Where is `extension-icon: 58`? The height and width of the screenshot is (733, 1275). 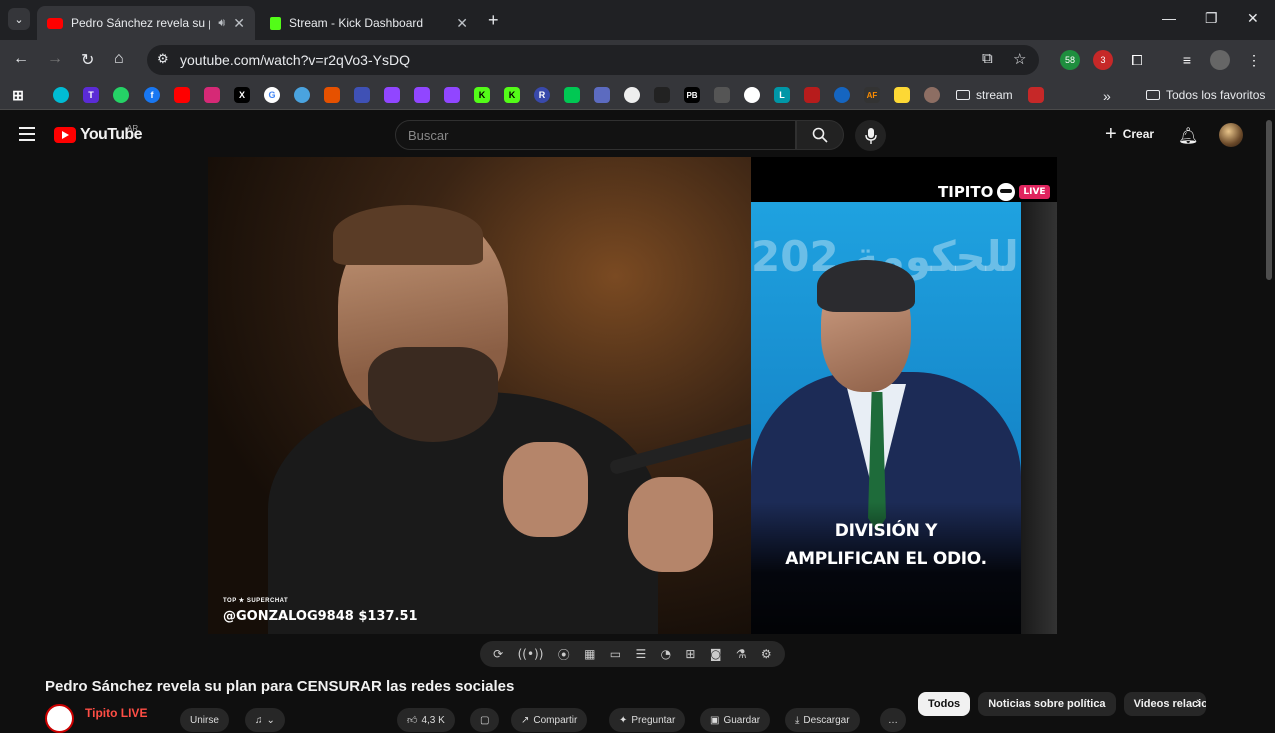
extension-icon: 58 is located at coordinates (1070, 60).